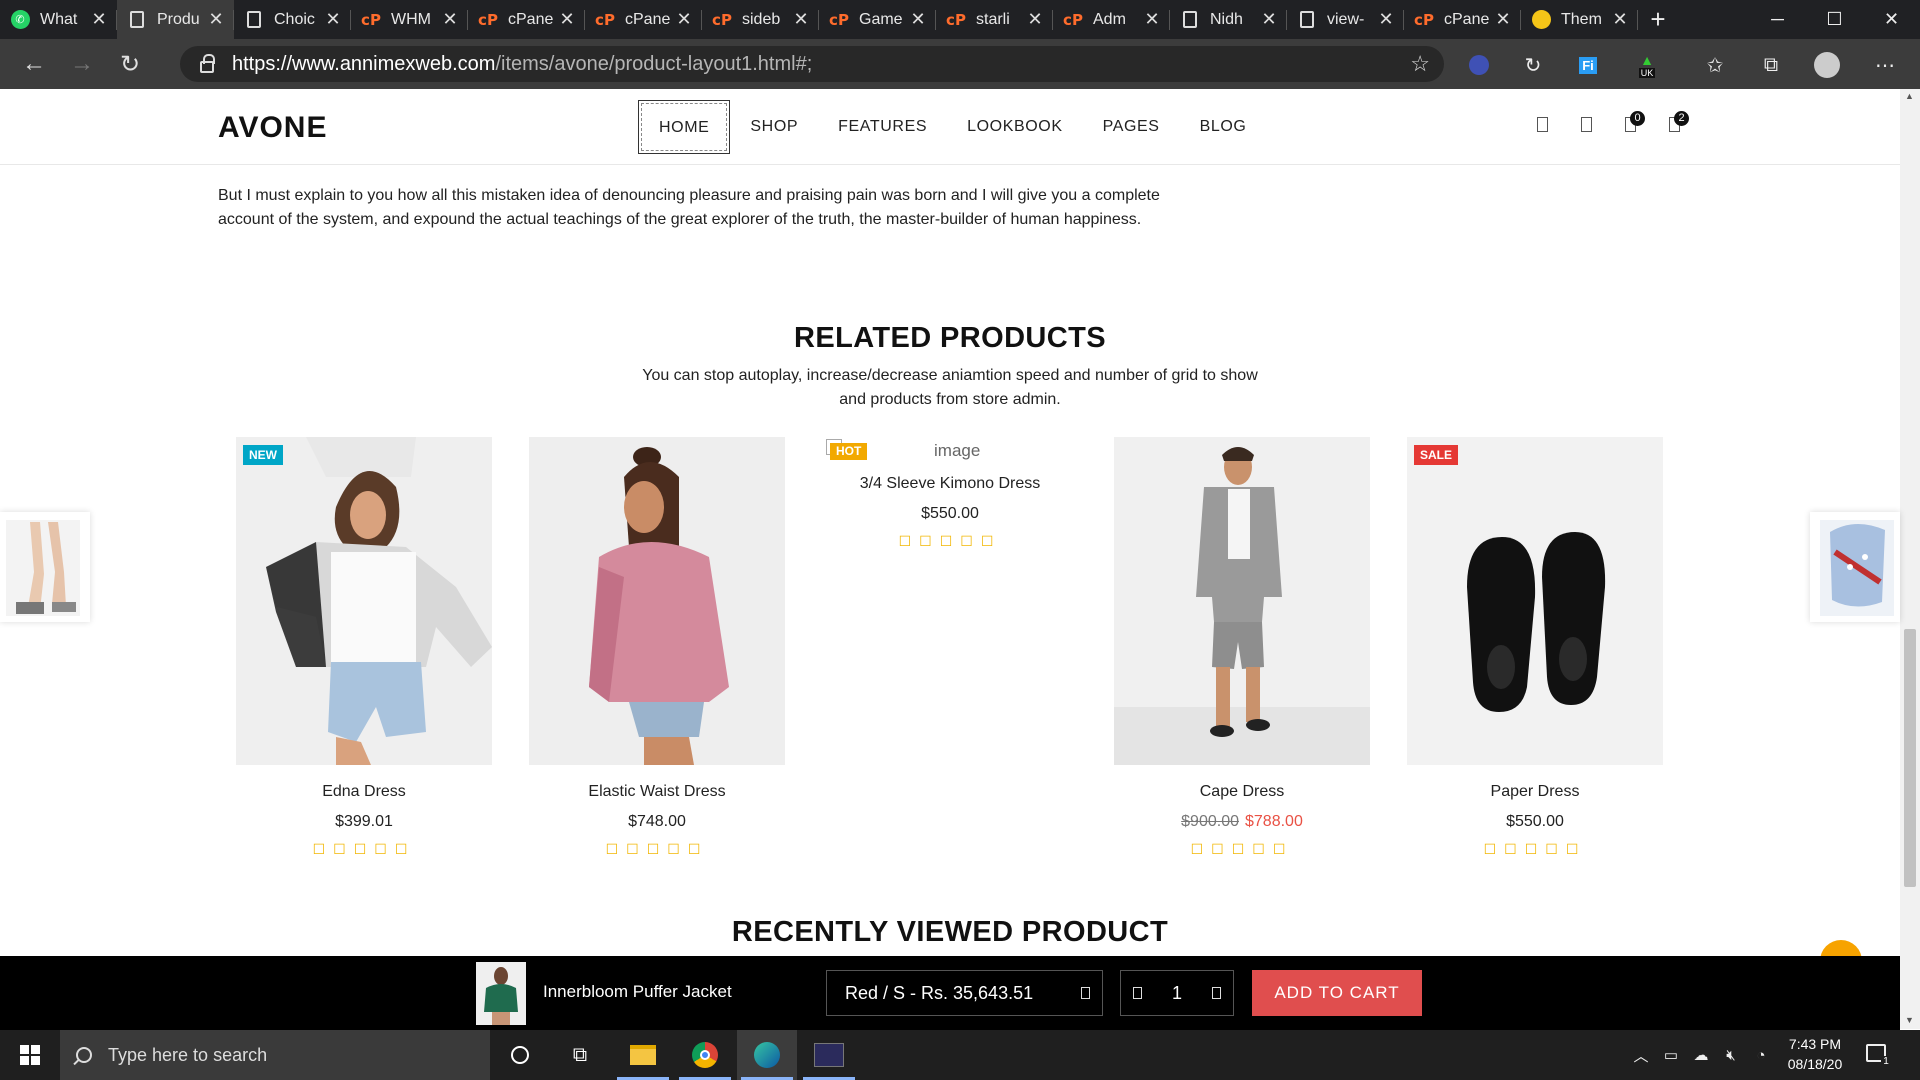 The width and height of the screenshot is (1920, 1080). Describe the element at coordinates (643, 1055) in the screenshot. I see `file-explorer-app` at that location.